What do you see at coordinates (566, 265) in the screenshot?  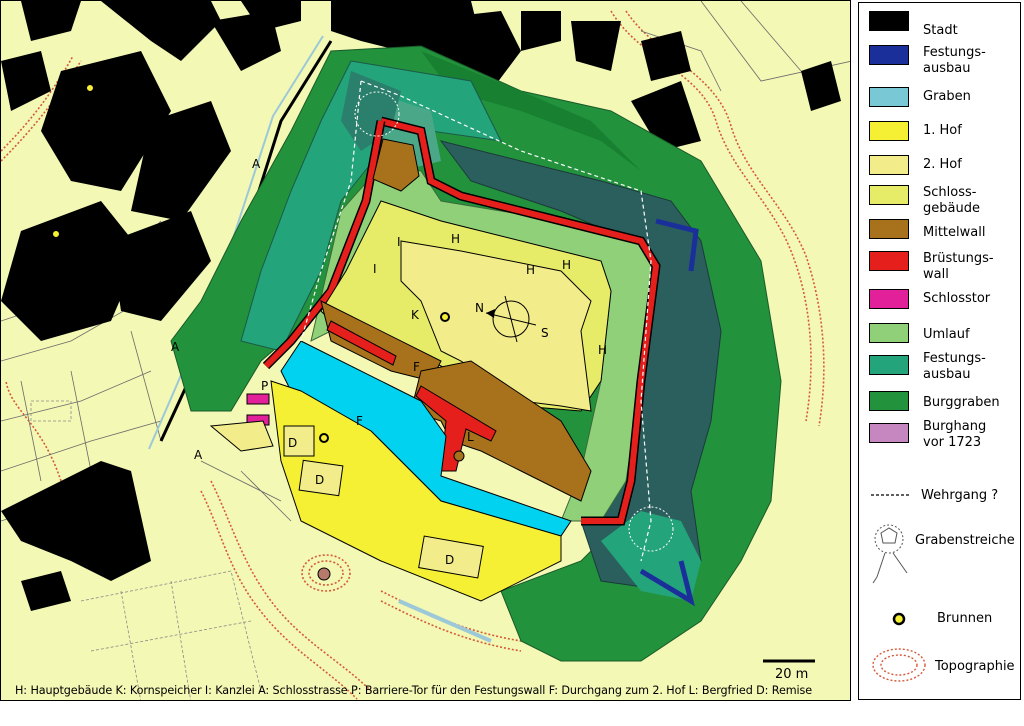 I see `label-h2: H` at bounding box center [566, 265].